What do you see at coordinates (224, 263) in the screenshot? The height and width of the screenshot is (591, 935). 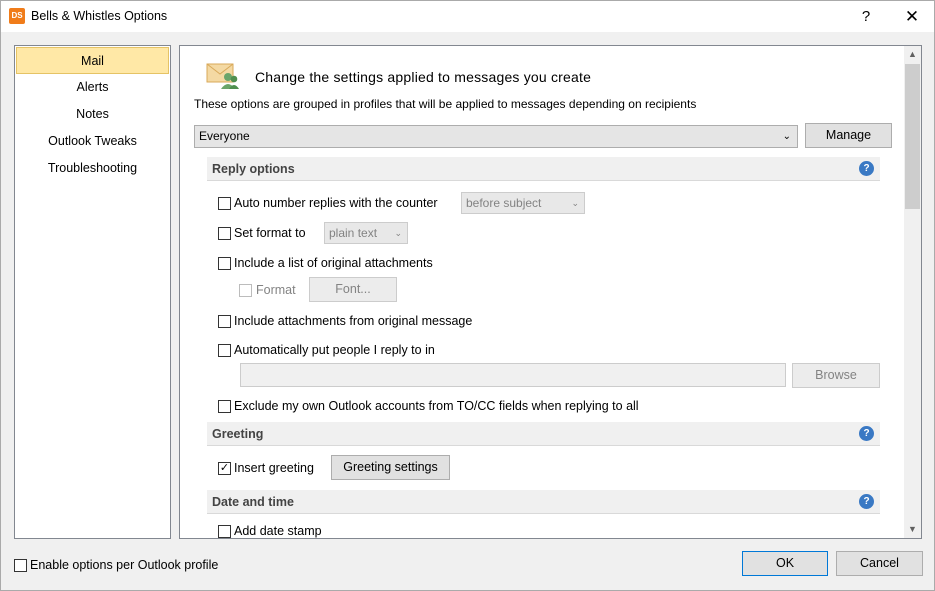 I see `include-list-checkbox` at bounding box center [224, 263].